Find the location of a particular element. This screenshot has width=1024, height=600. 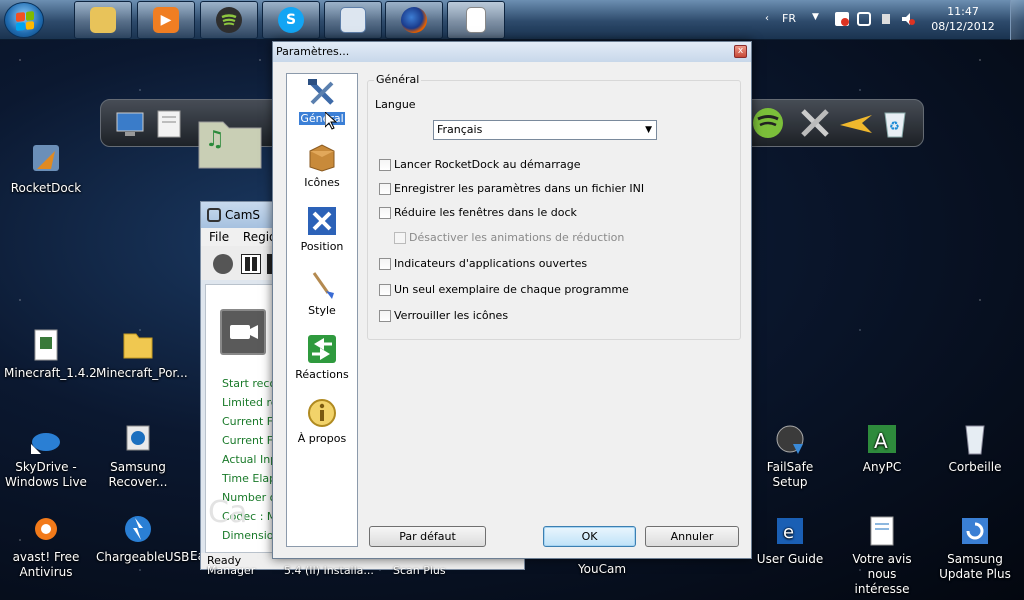

brush-icon is located at coordinates (322, 285).